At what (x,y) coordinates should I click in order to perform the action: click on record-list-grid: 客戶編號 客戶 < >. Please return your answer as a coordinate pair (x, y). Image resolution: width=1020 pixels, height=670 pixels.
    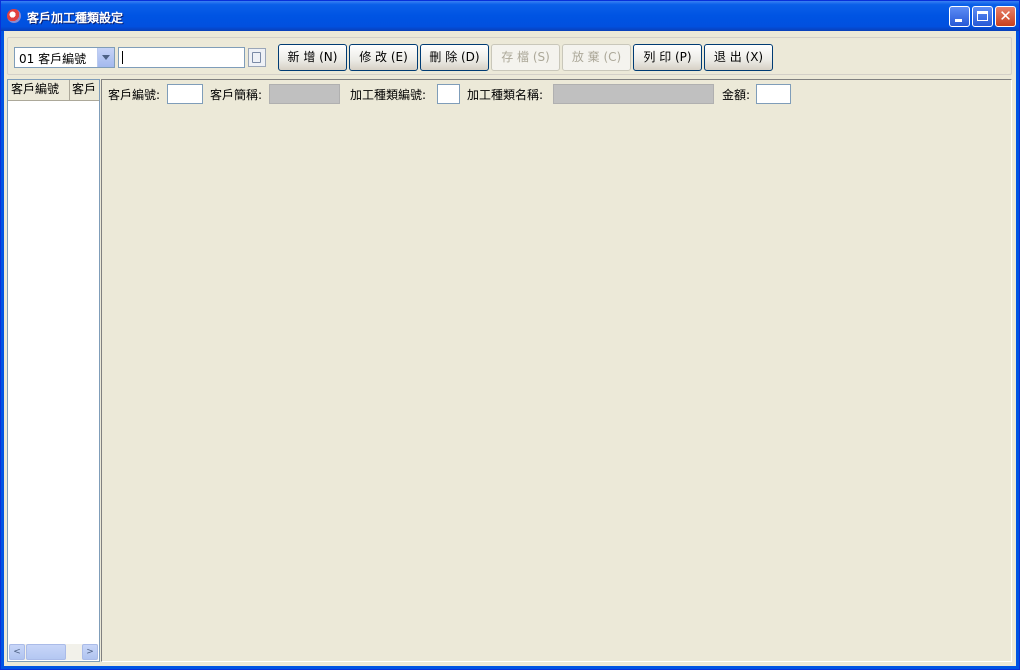
    Looking at the image, I should click on (53, 370).